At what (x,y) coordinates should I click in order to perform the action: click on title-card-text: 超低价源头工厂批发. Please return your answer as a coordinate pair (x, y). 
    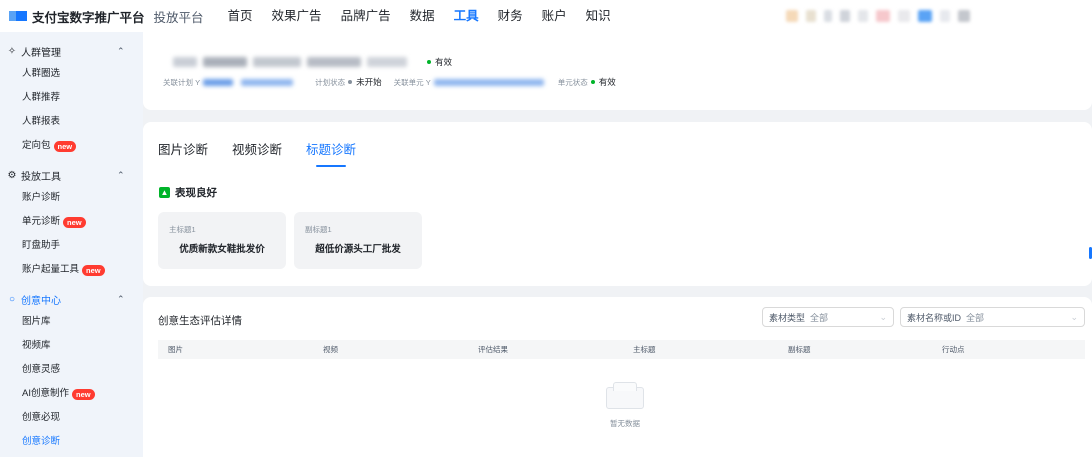
    Looking at the image, I should click on (358, 249).